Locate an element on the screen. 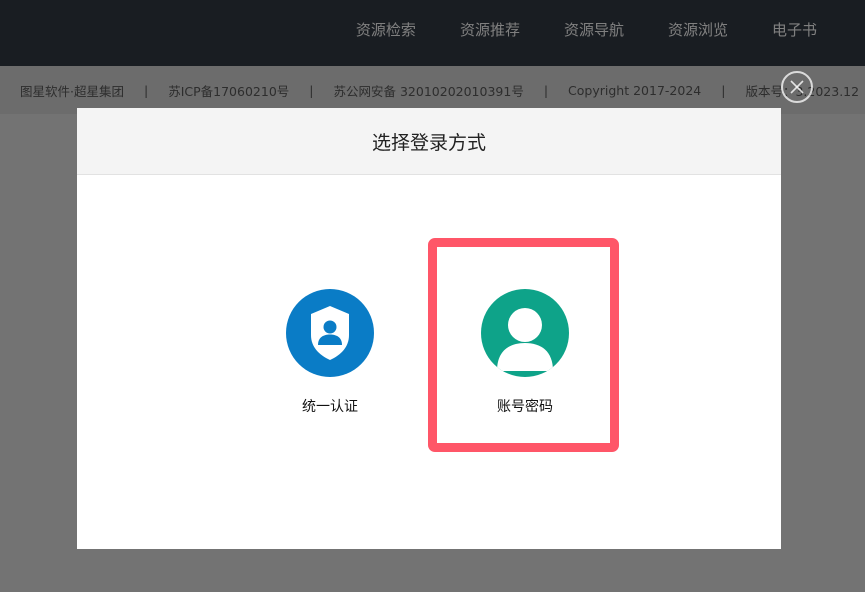 The height and width of the screenshot is (592, 865). shield-user-icon is located at coordinates (330, 333).